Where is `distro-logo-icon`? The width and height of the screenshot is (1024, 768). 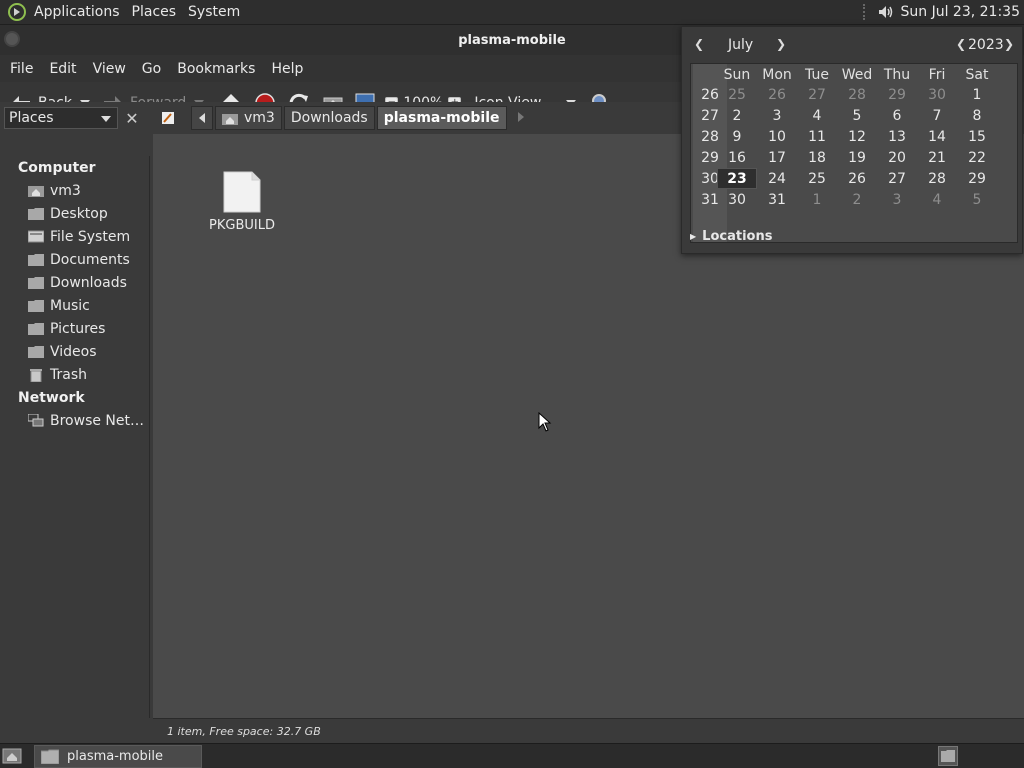 distro-logo-icon is located at coordinates (17, 12).